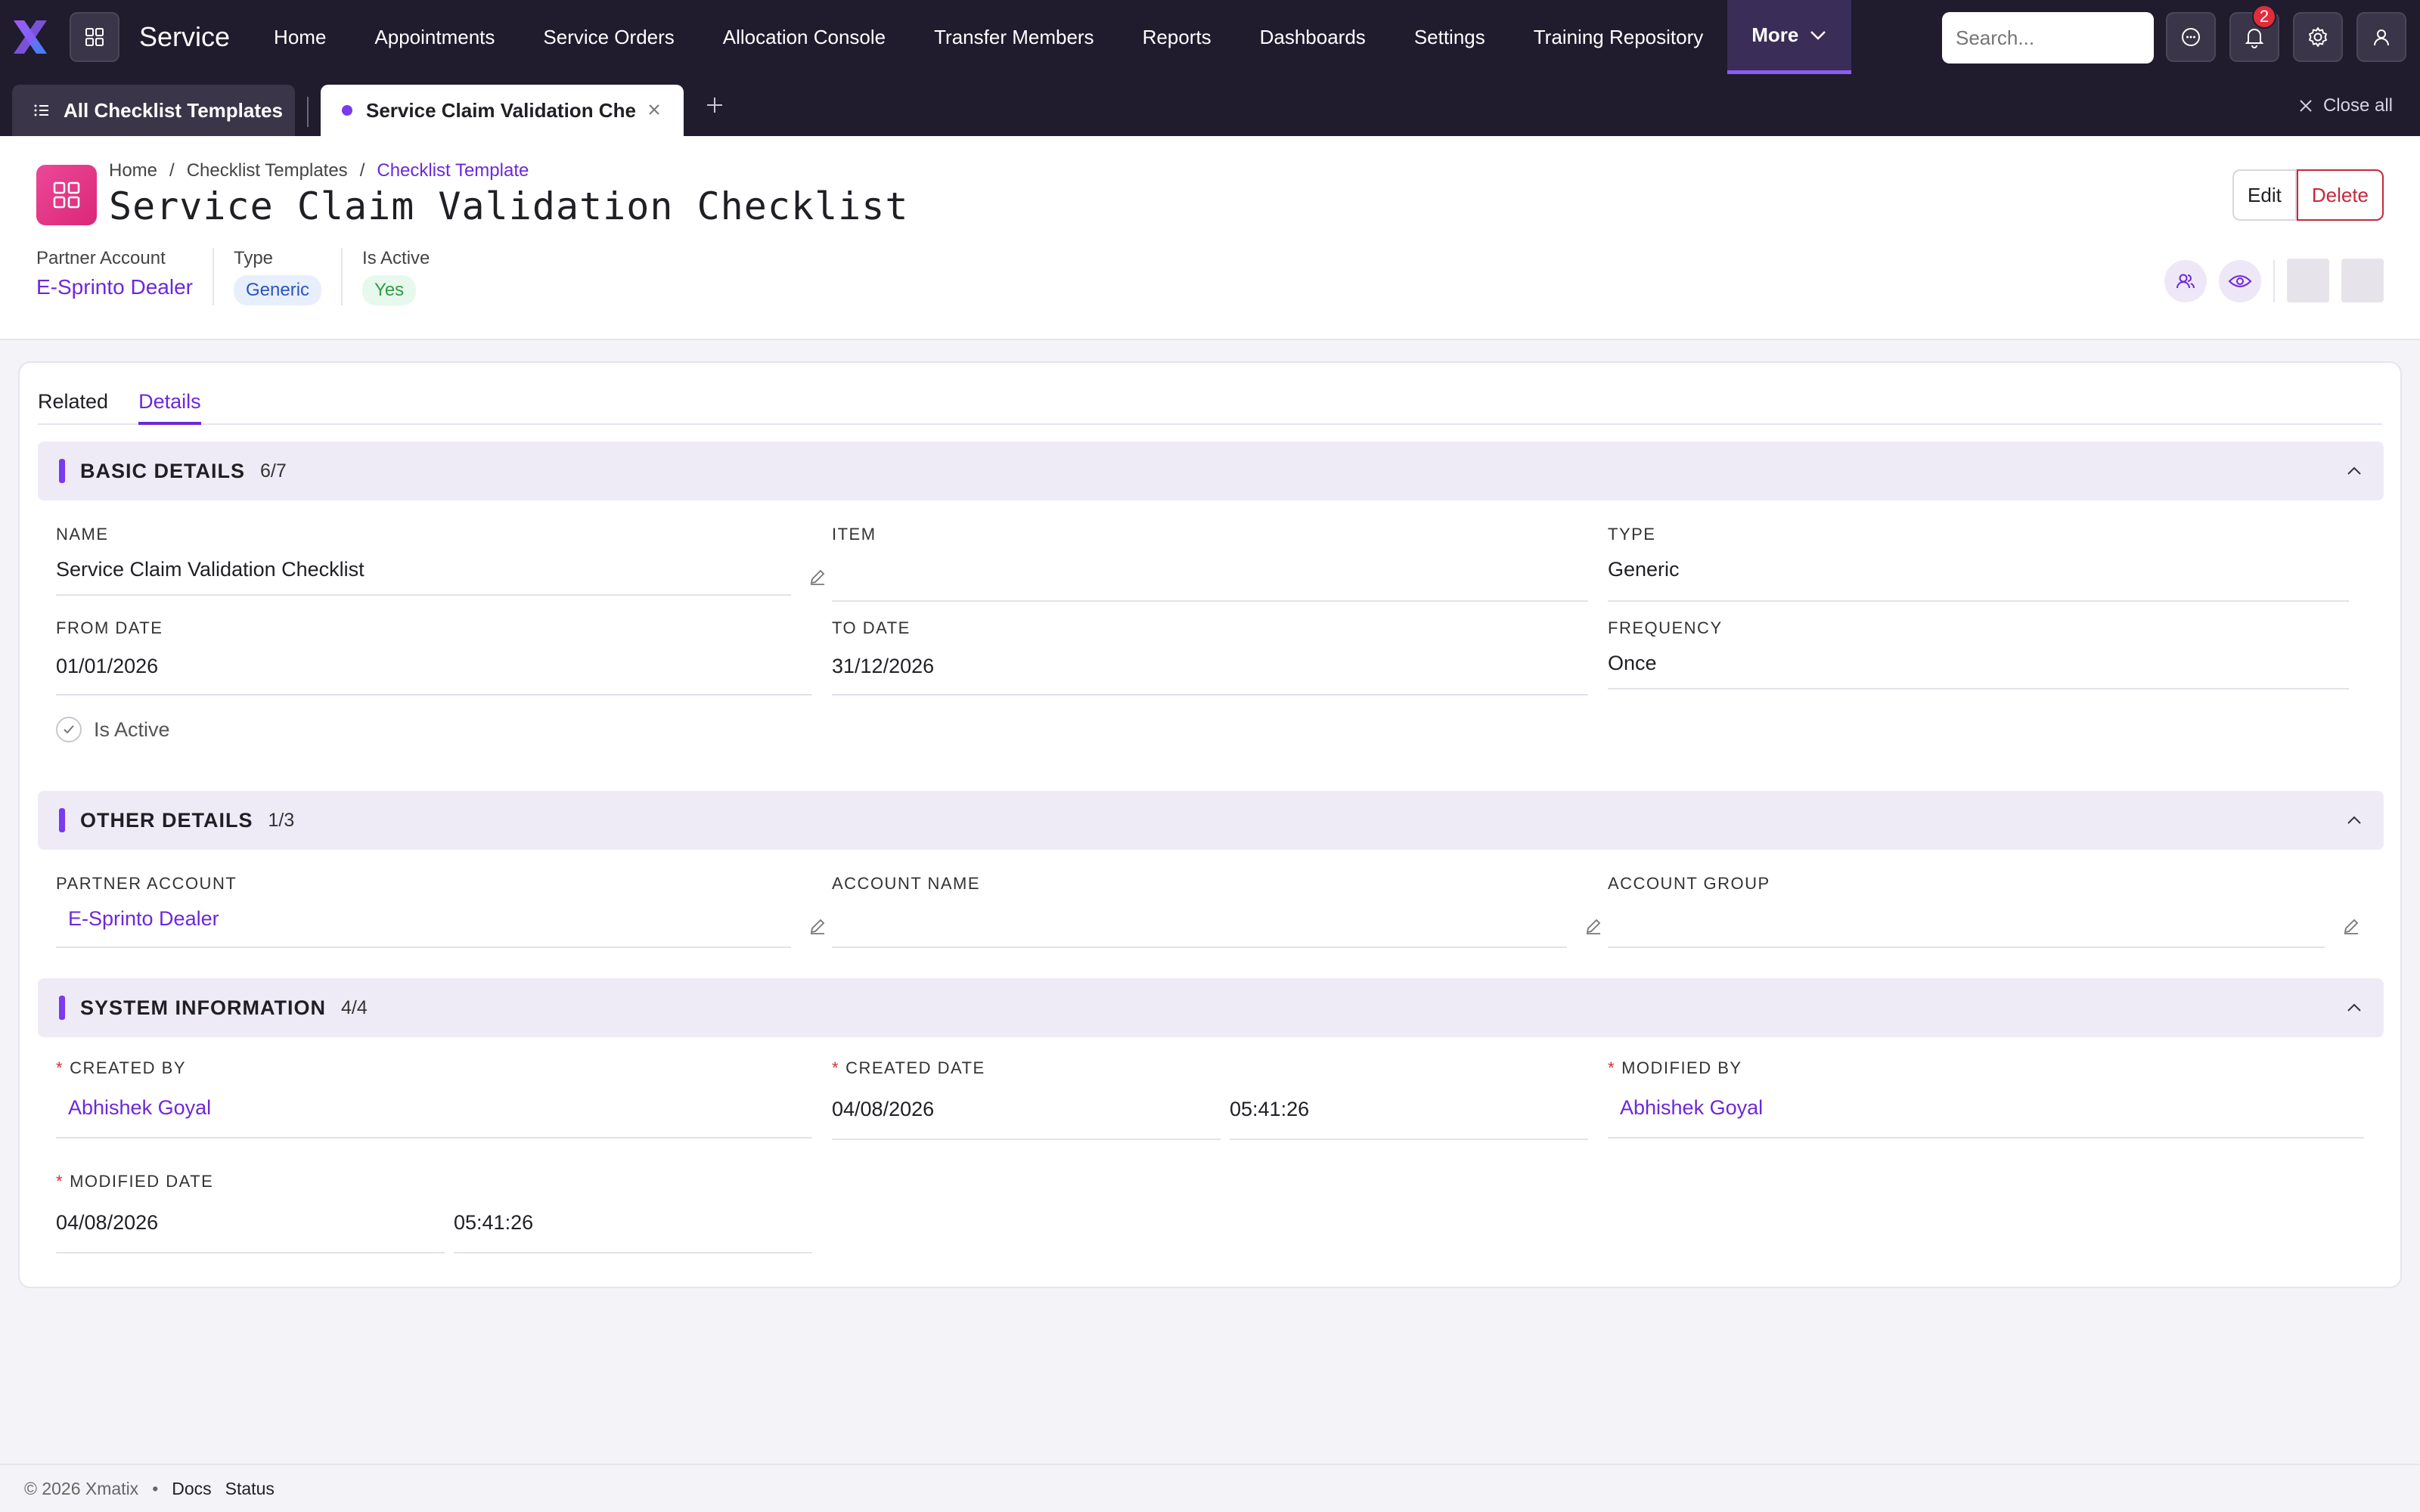  Describe the element at coordinates (139, 1108) in the screenshot. I see `created-by-link: Abhishek Goyal` at that location.